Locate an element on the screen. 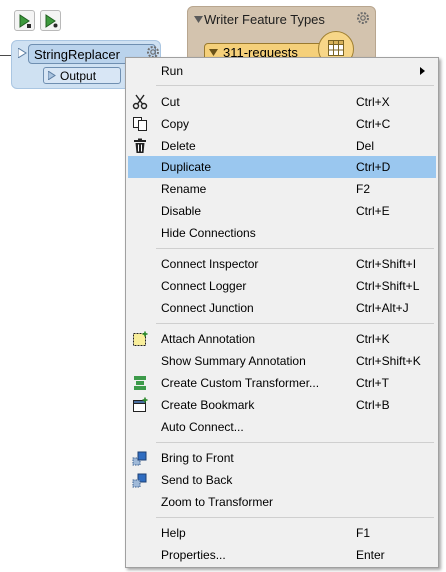  menu-item-help: Help F1 is located at coordinates (282, 533).